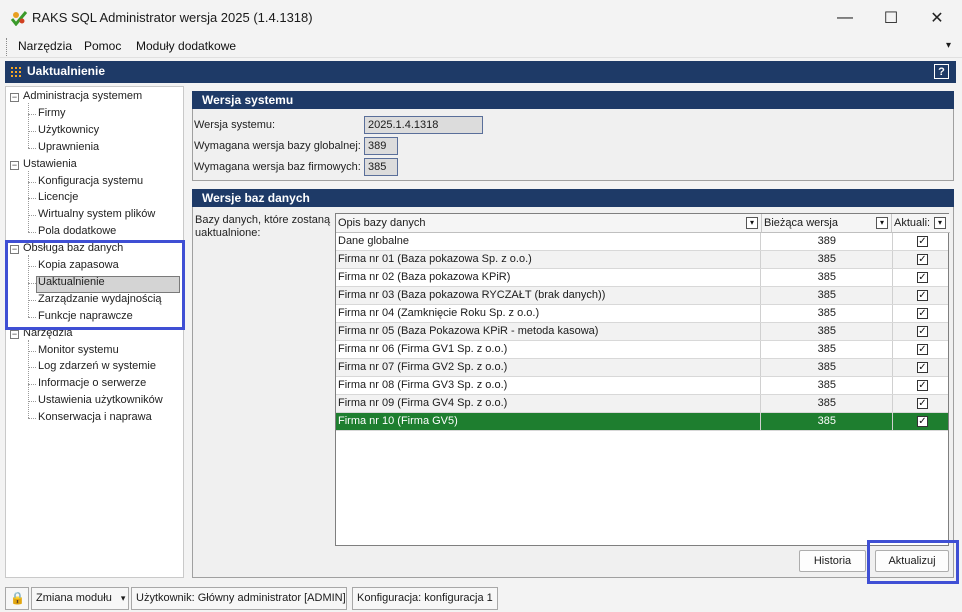  What do you see at coordinates (68, 147) in the screenshot?
I see `tree-item: Uprawnienia` at bounding box center [68, 147].